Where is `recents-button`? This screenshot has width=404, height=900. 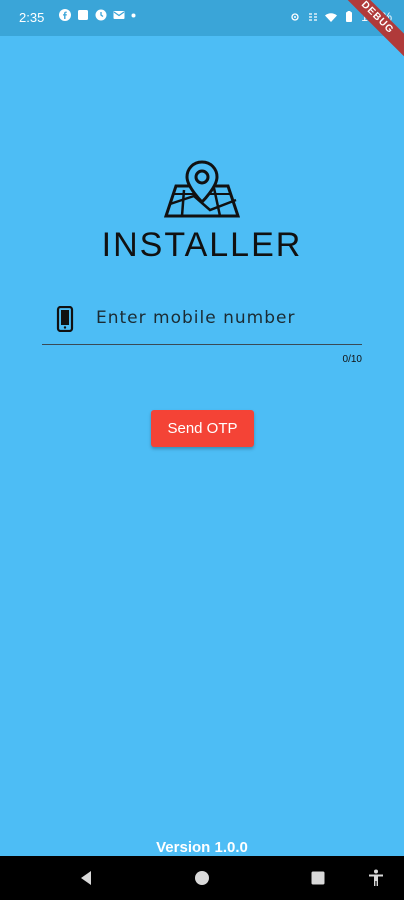 recents-button is located at coordinates (318, 878).